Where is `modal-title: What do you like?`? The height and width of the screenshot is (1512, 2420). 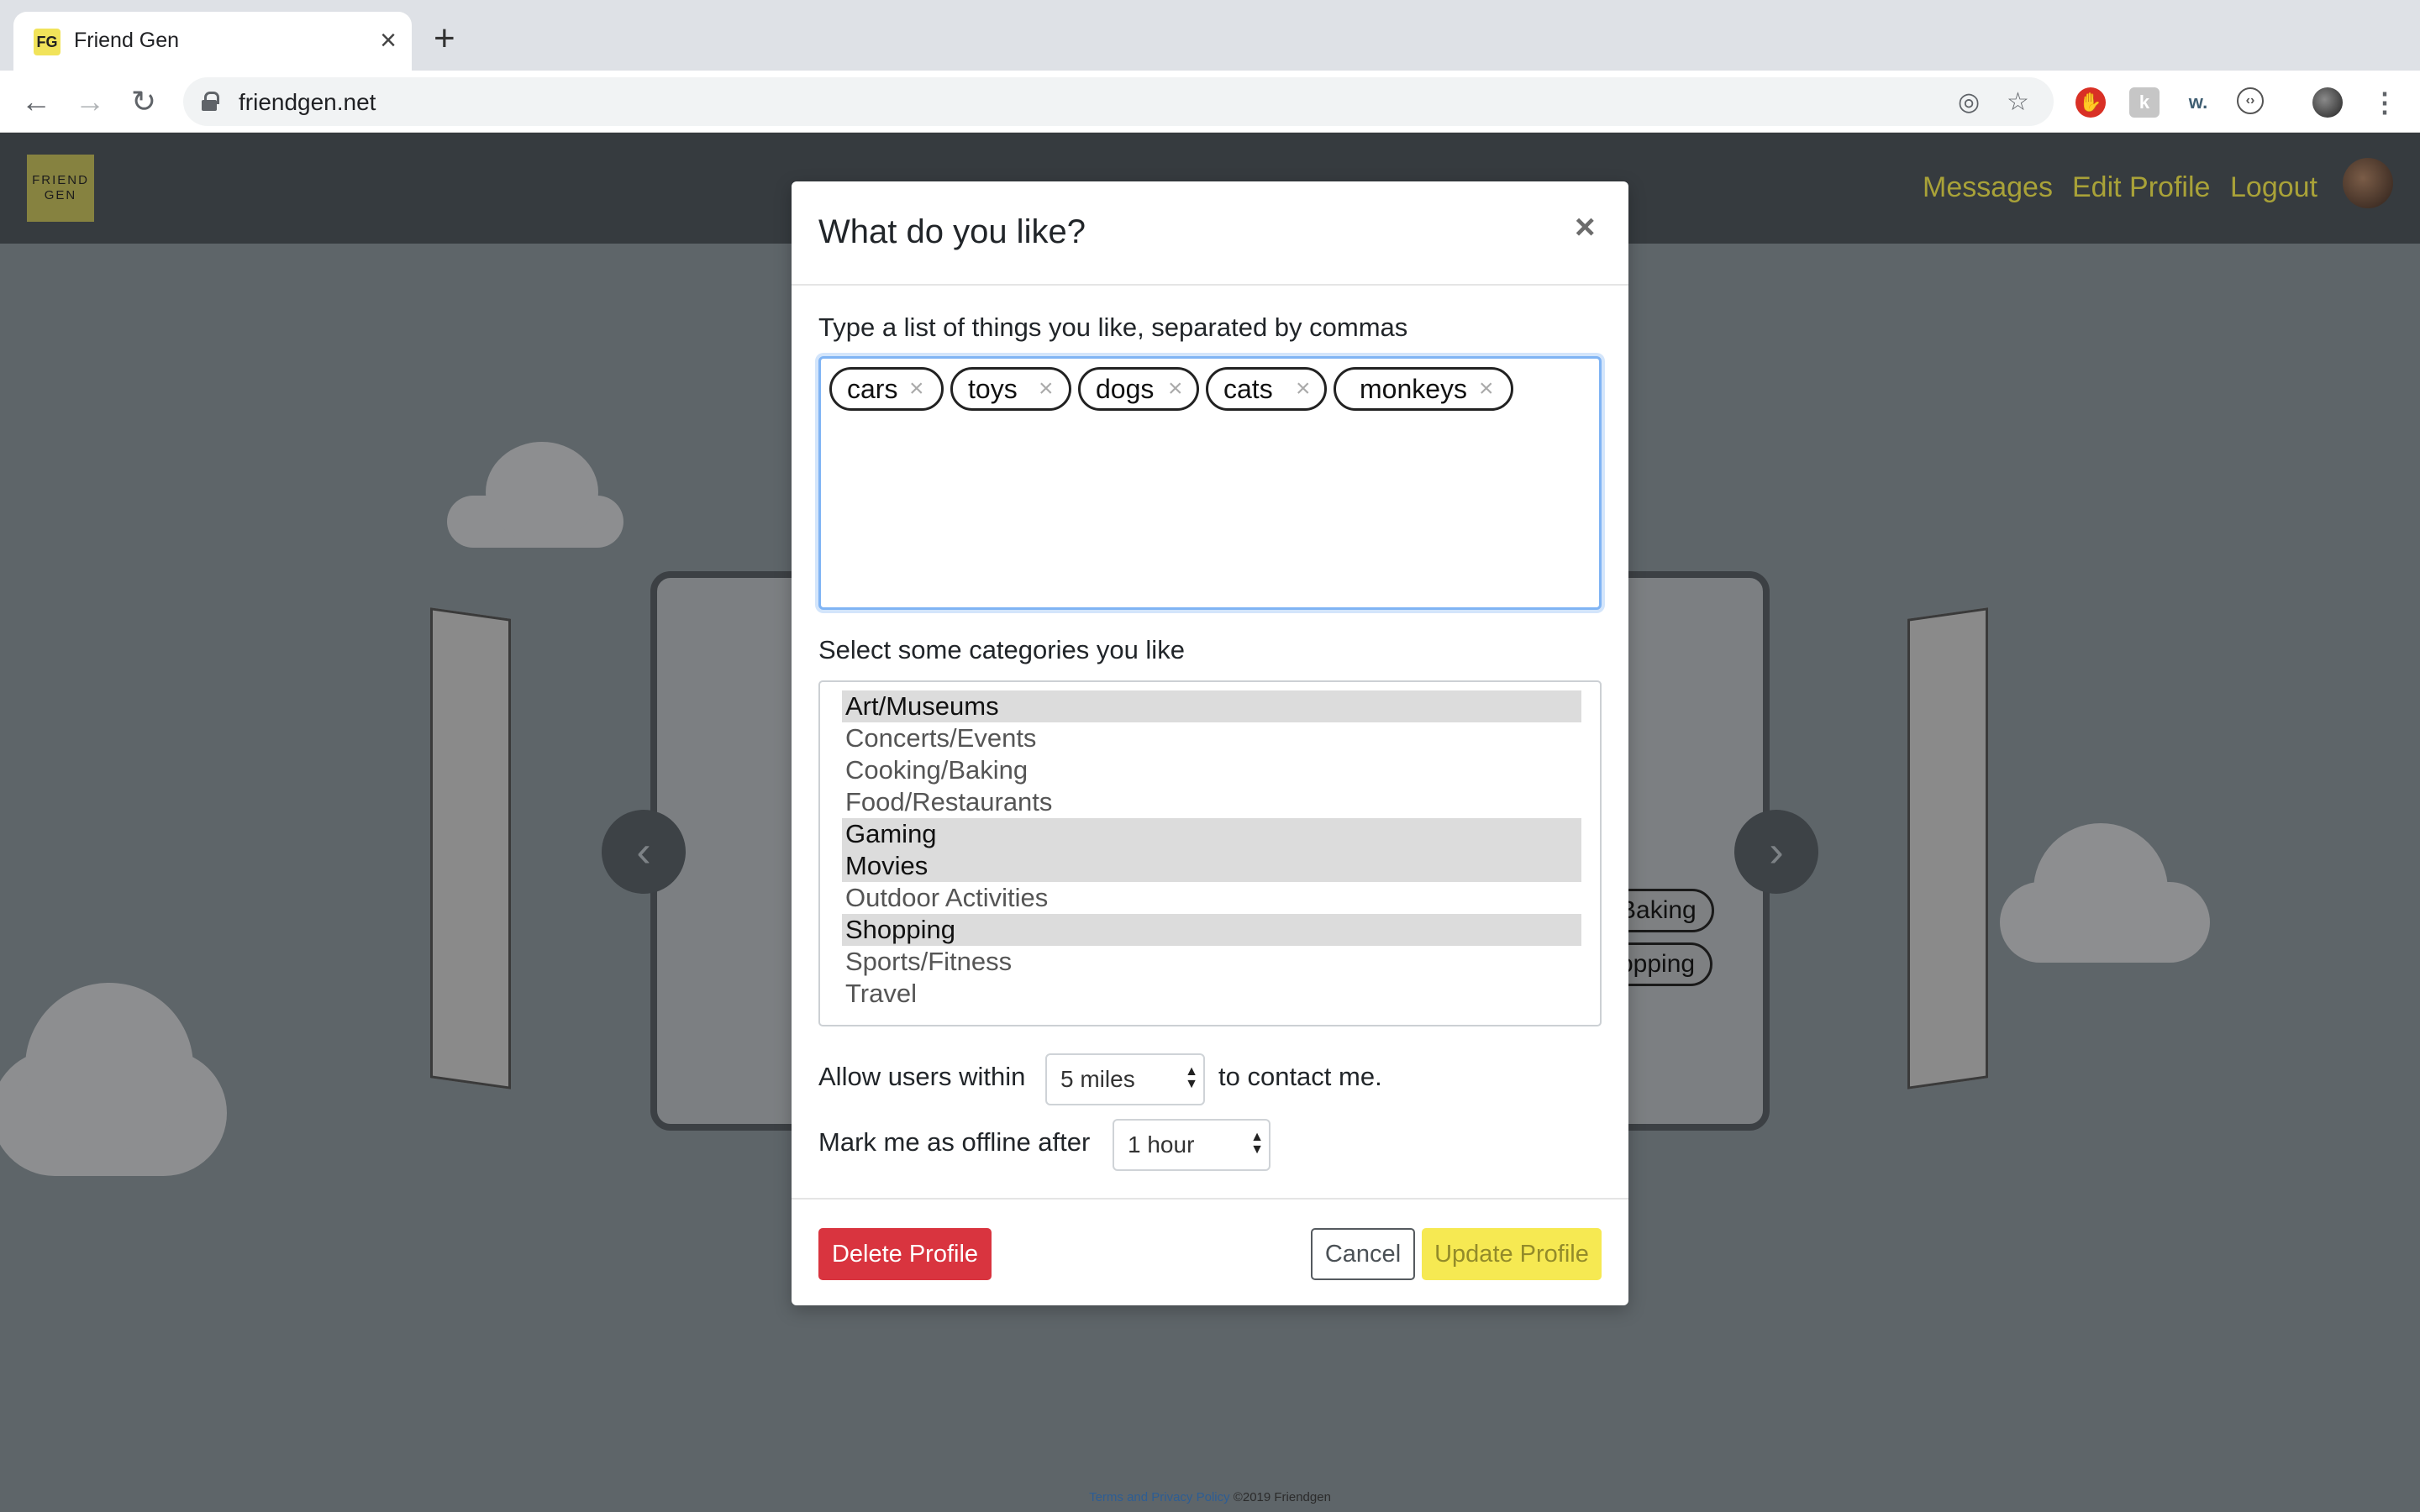
modal-title: What do you like? is located at coordinates (952, 231).